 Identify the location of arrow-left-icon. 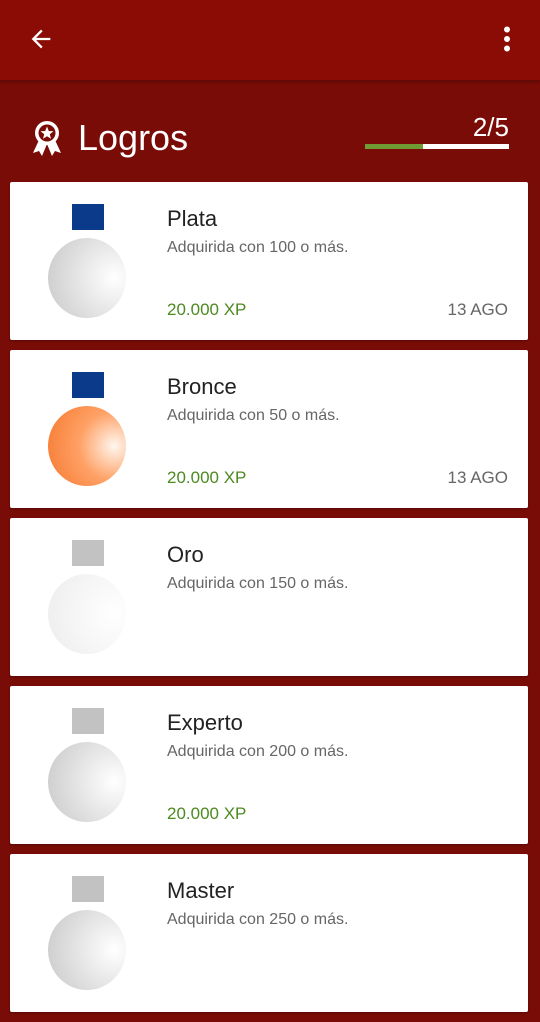
(41, 39).